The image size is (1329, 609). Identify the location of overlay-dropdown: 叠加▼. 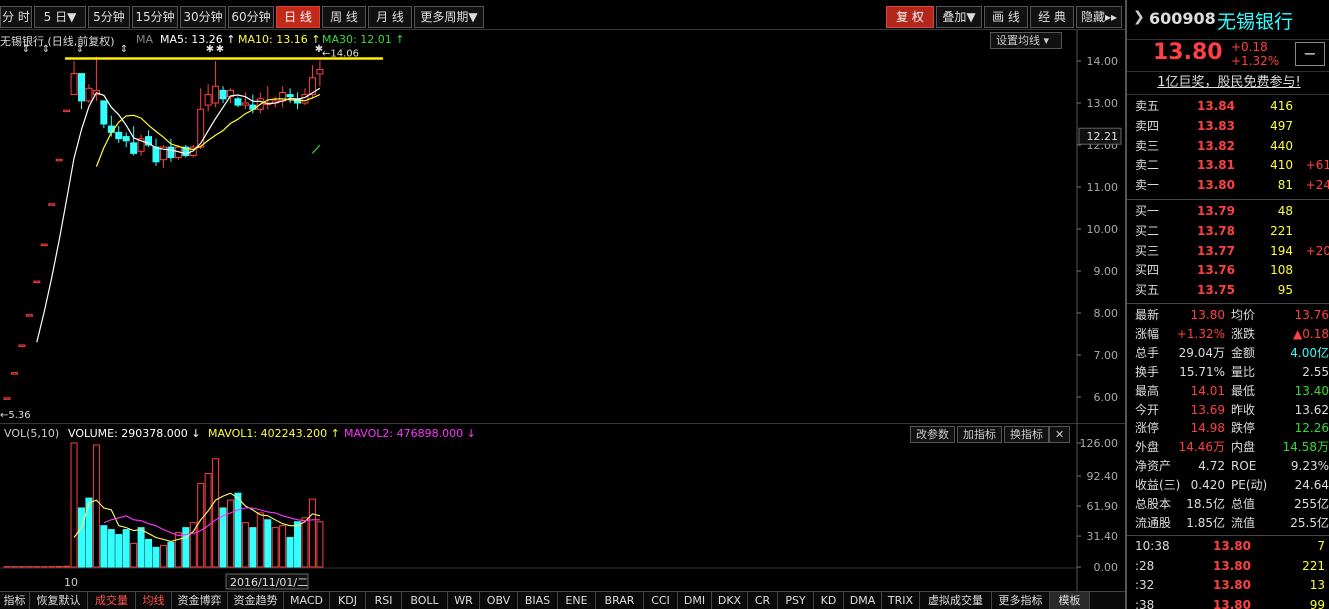
(959, 17).